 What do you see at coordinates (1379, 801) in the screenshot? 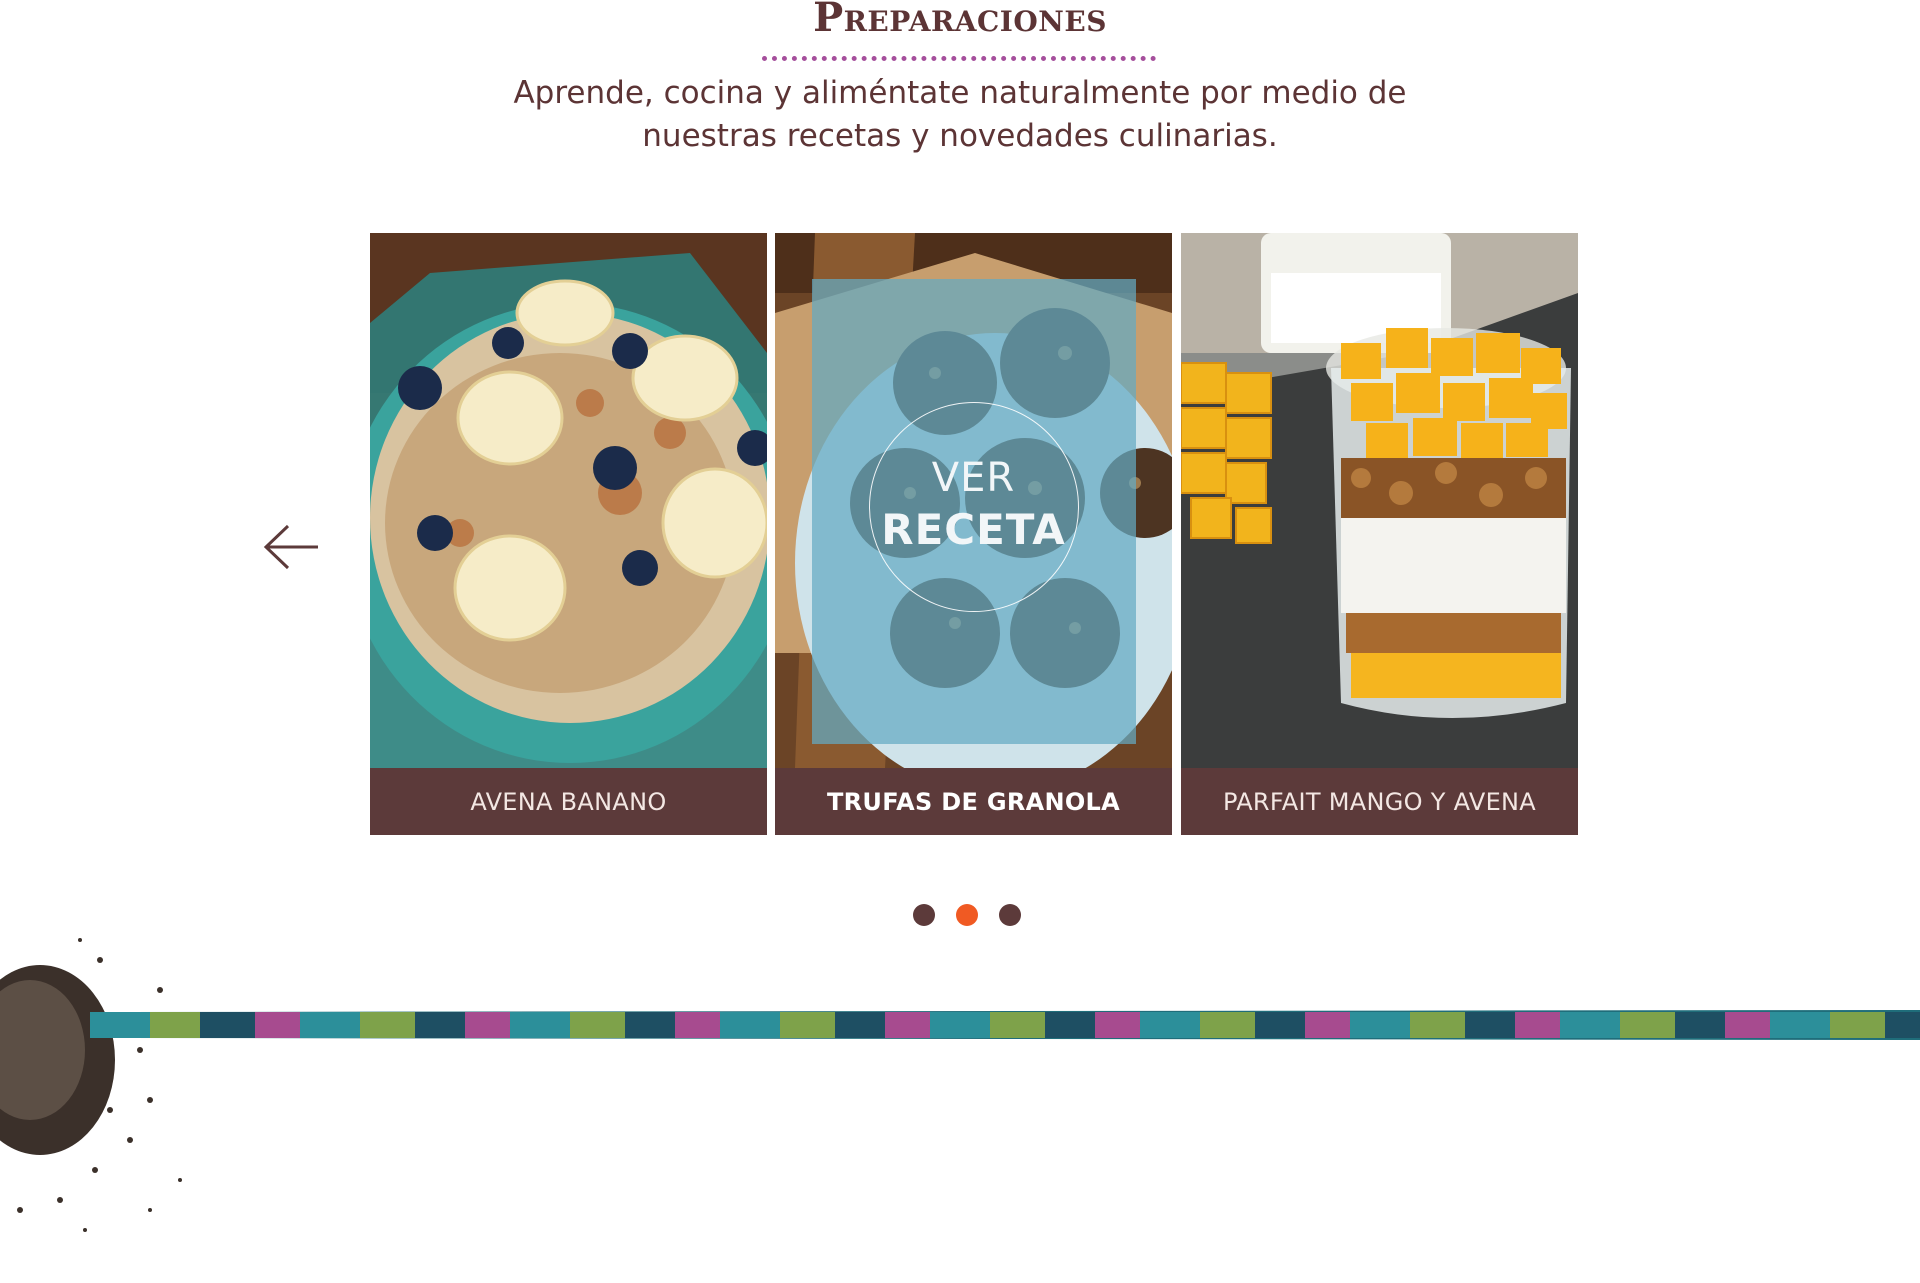
I see `recipe-card-label: PARFAIT MANGO Y AVENA` at bounding box center [1379, 801].